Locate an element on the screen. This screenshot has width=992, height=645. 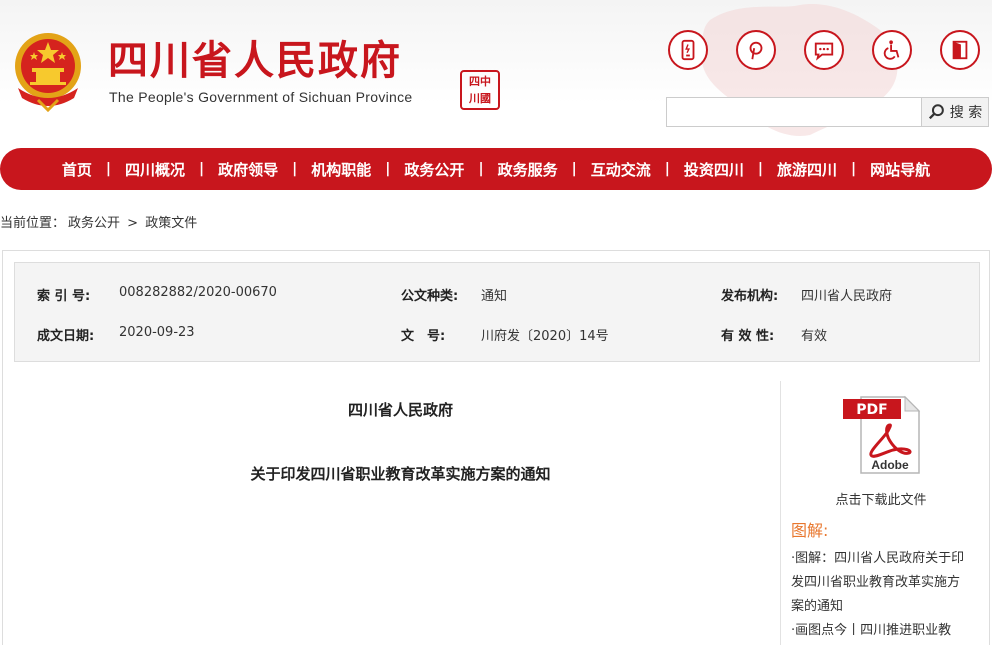
breadcrumb-policy-documents: 政策文件 is located at coordinates (171, 223).